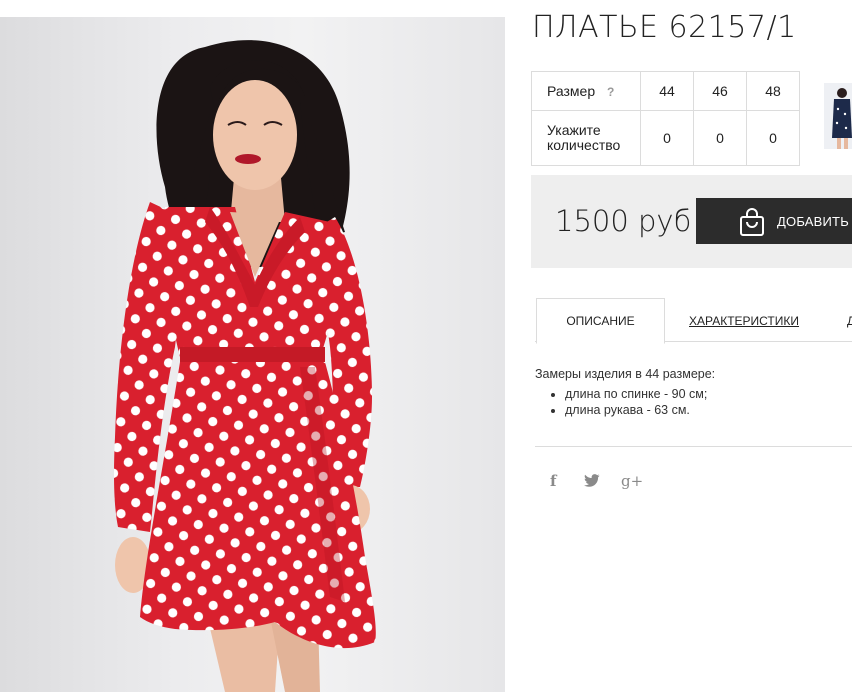  I want to click on description-item: длина по спинке - 90 см;, so click(640, 394).